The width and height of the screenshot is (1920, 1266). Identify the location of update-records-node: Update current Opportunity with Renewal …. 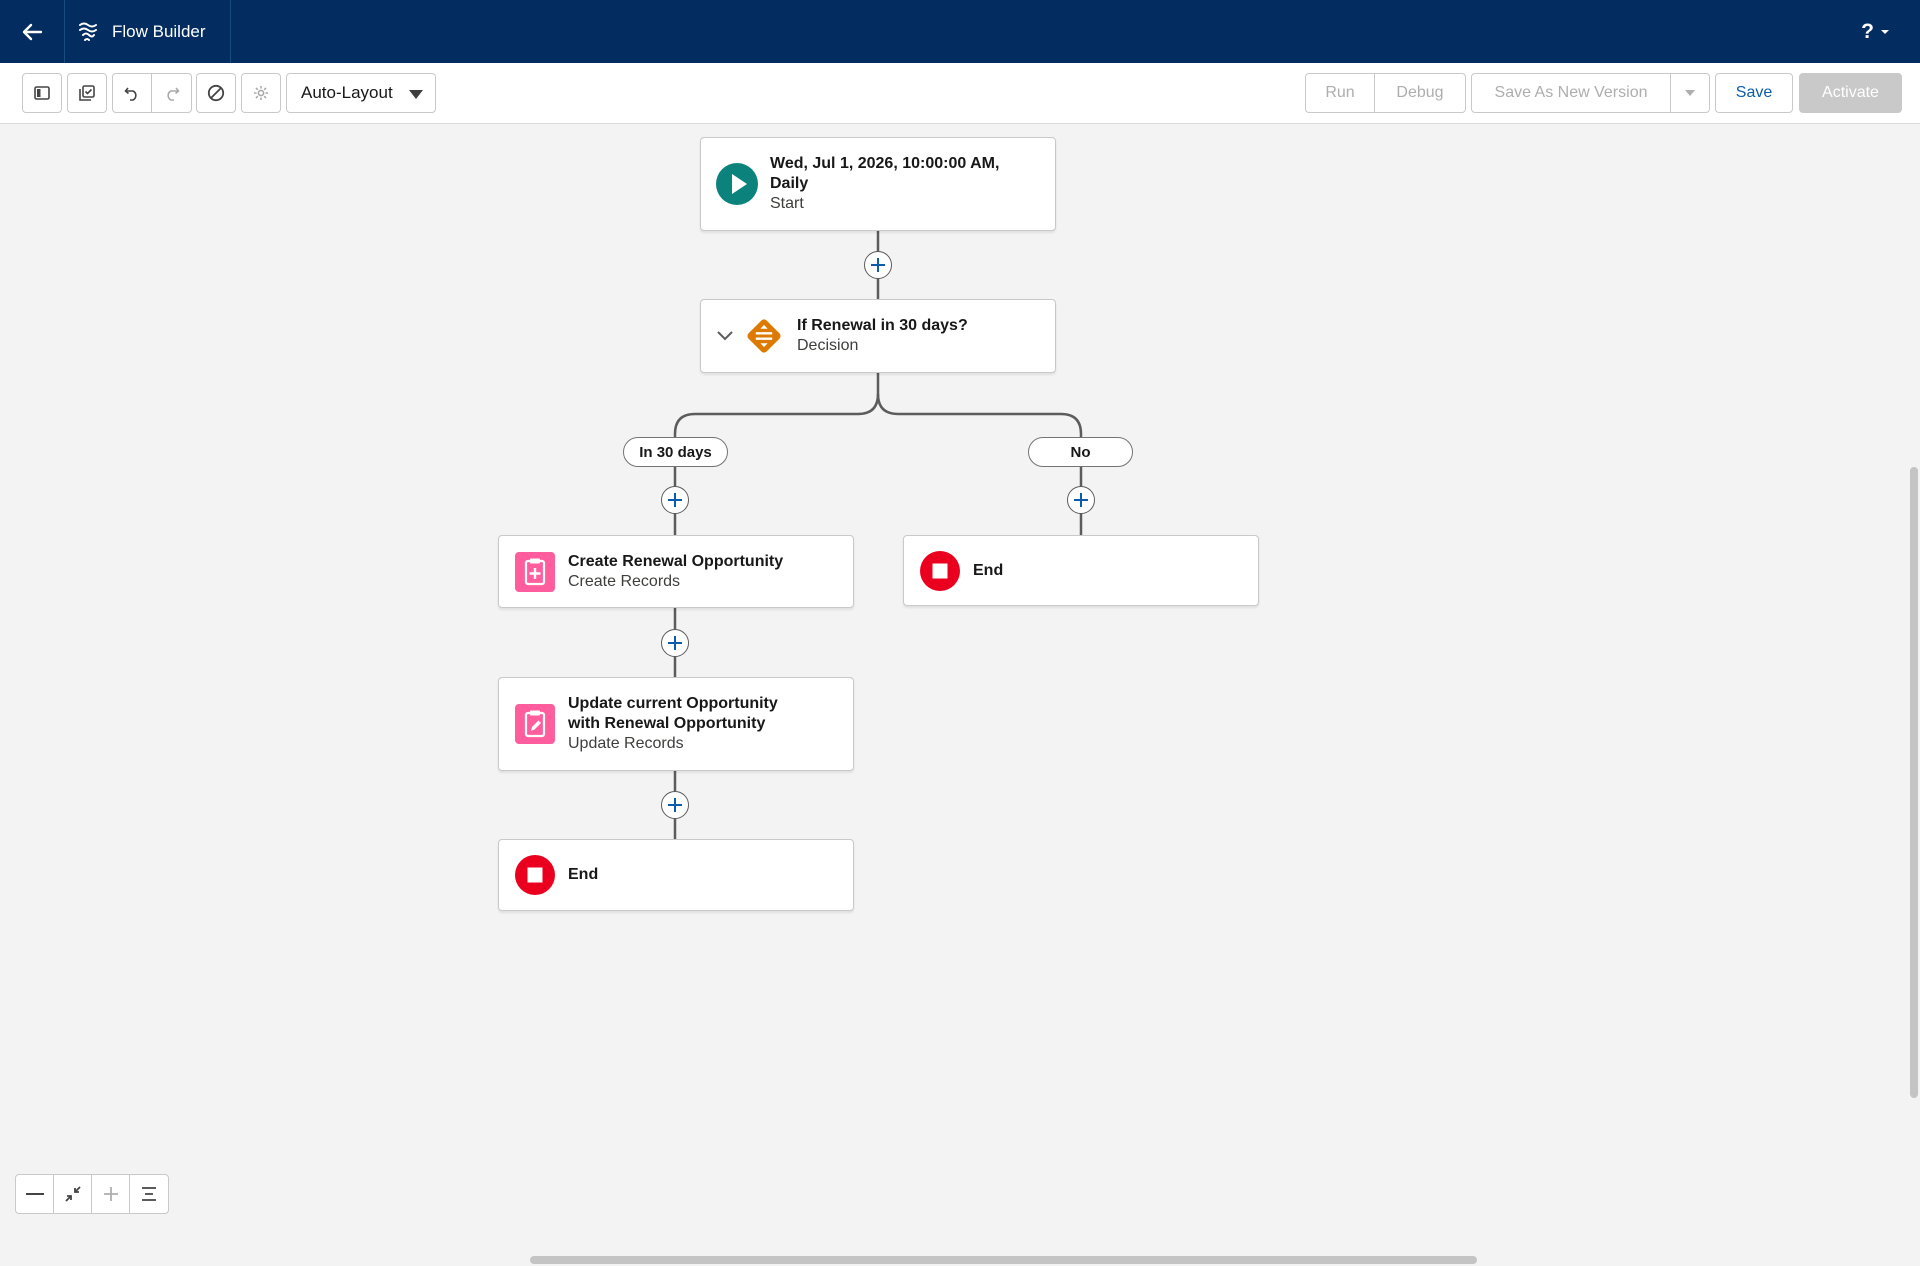
(676, 724).